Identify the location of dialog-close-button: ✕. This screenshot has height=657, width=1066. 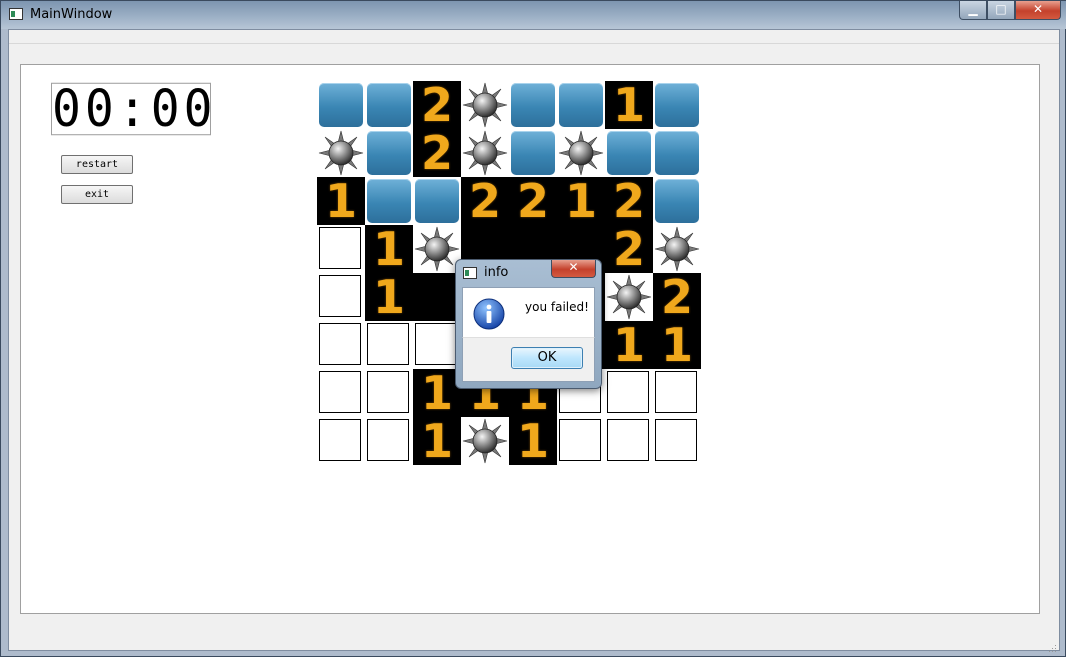
(573, 269).